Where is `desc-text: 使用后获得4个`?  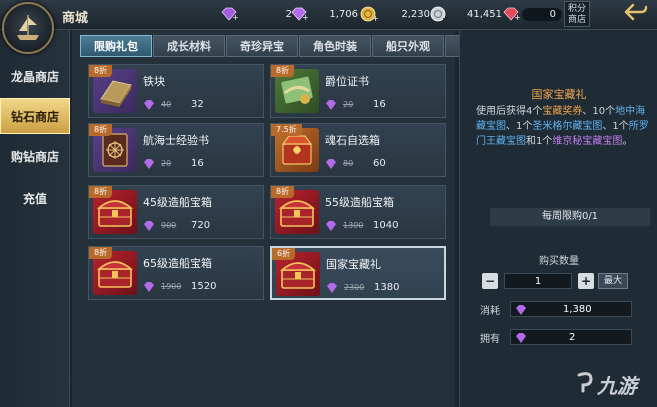
desc-text: 使用后获得4个 is located at coordinates (509, 111).